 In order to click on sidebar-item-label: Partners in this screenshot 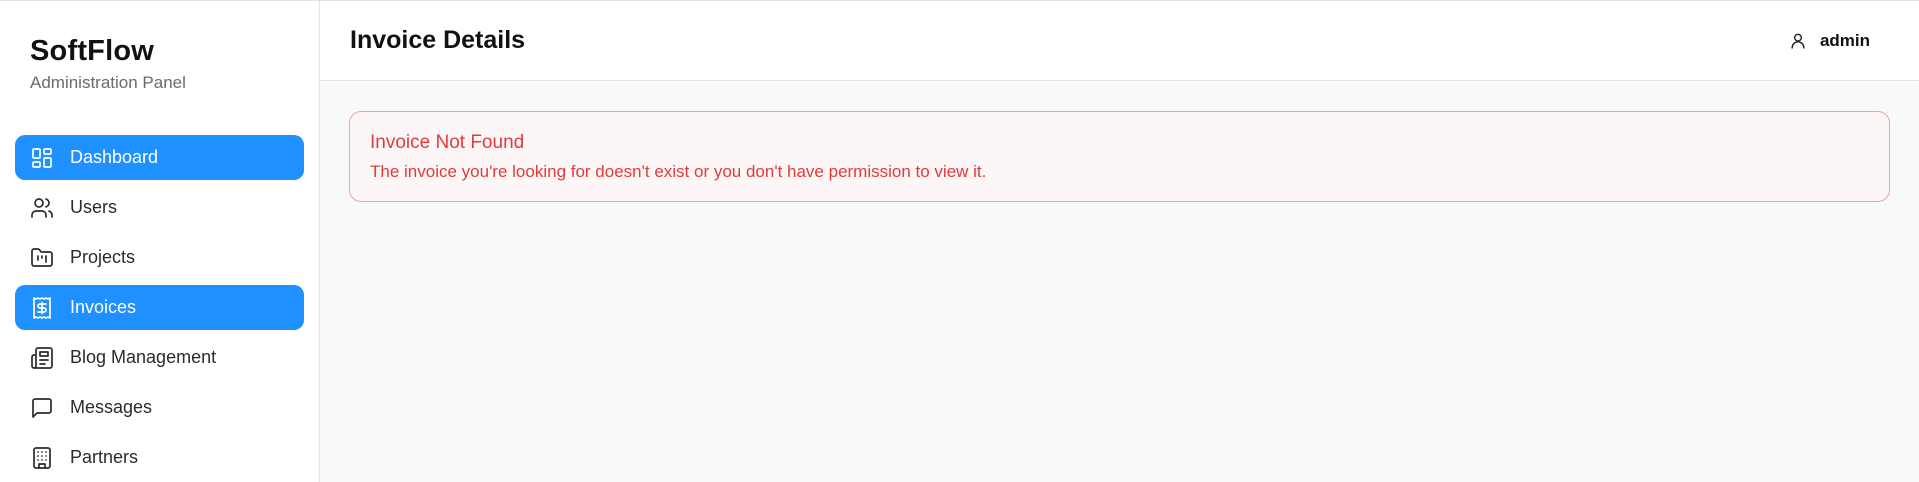, I will do `click(104, 457)`.